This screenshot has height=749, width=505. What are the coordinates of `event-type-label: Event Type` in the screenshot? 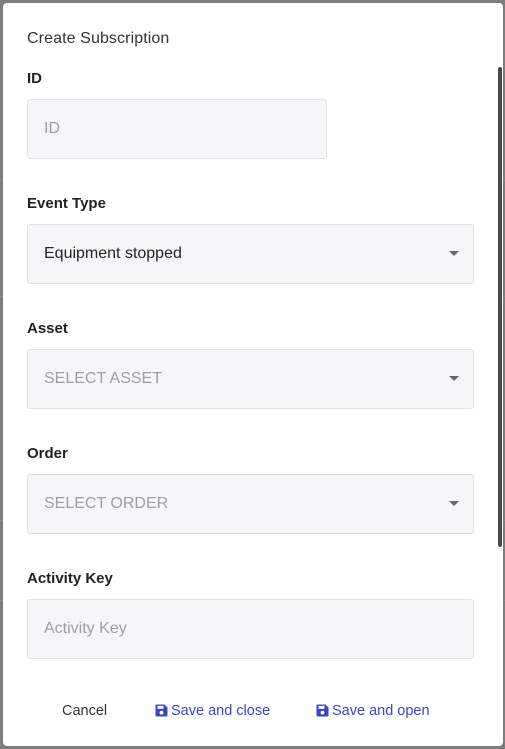 It's located at (66, 203).